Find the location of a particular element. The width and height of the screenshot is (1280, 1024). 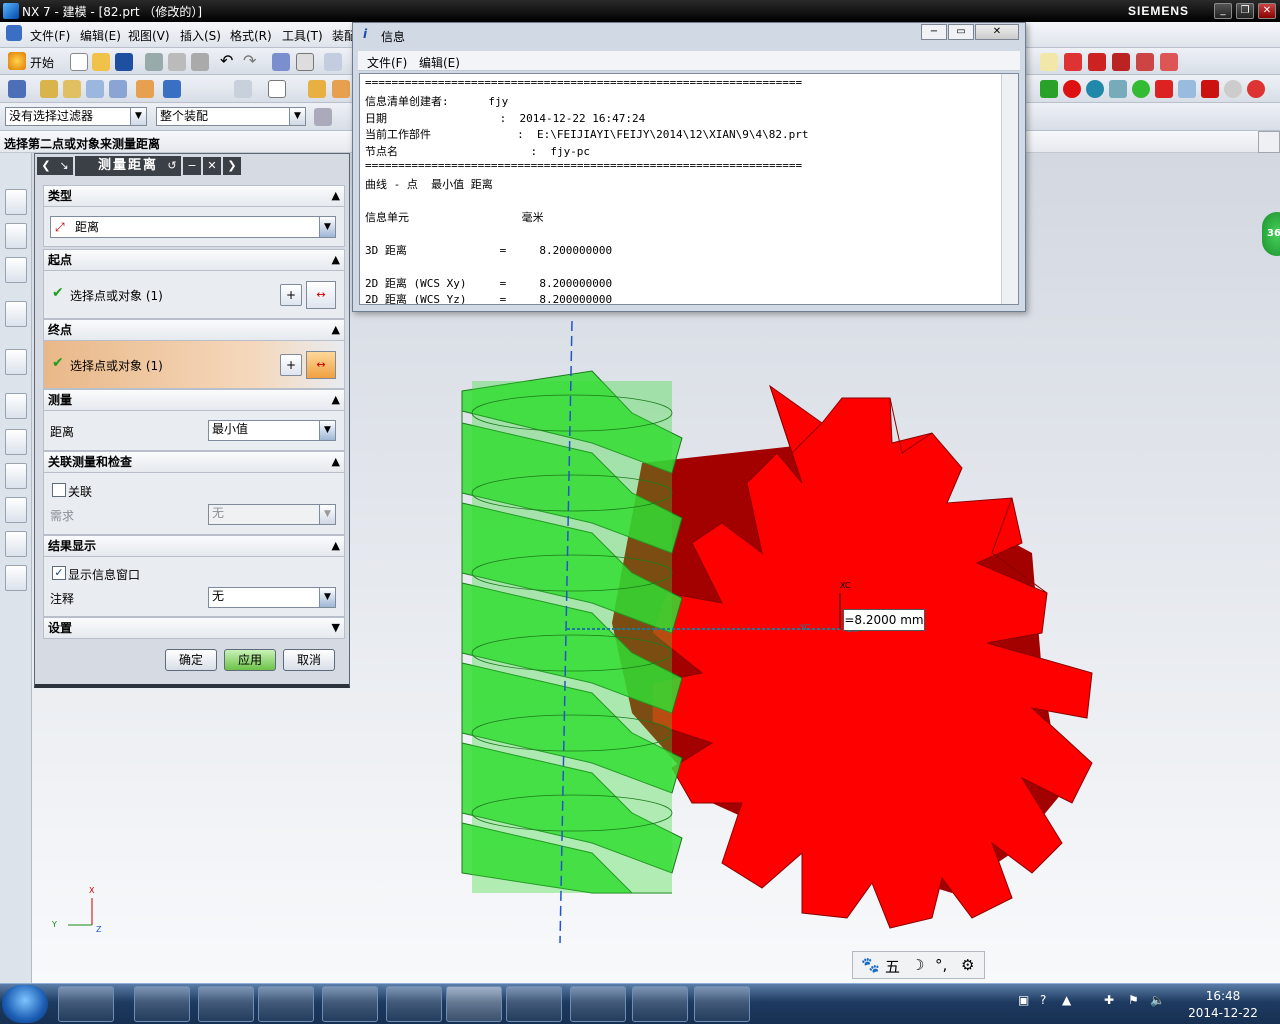

apply-button: 应用 is located at coordinates (250, 660).